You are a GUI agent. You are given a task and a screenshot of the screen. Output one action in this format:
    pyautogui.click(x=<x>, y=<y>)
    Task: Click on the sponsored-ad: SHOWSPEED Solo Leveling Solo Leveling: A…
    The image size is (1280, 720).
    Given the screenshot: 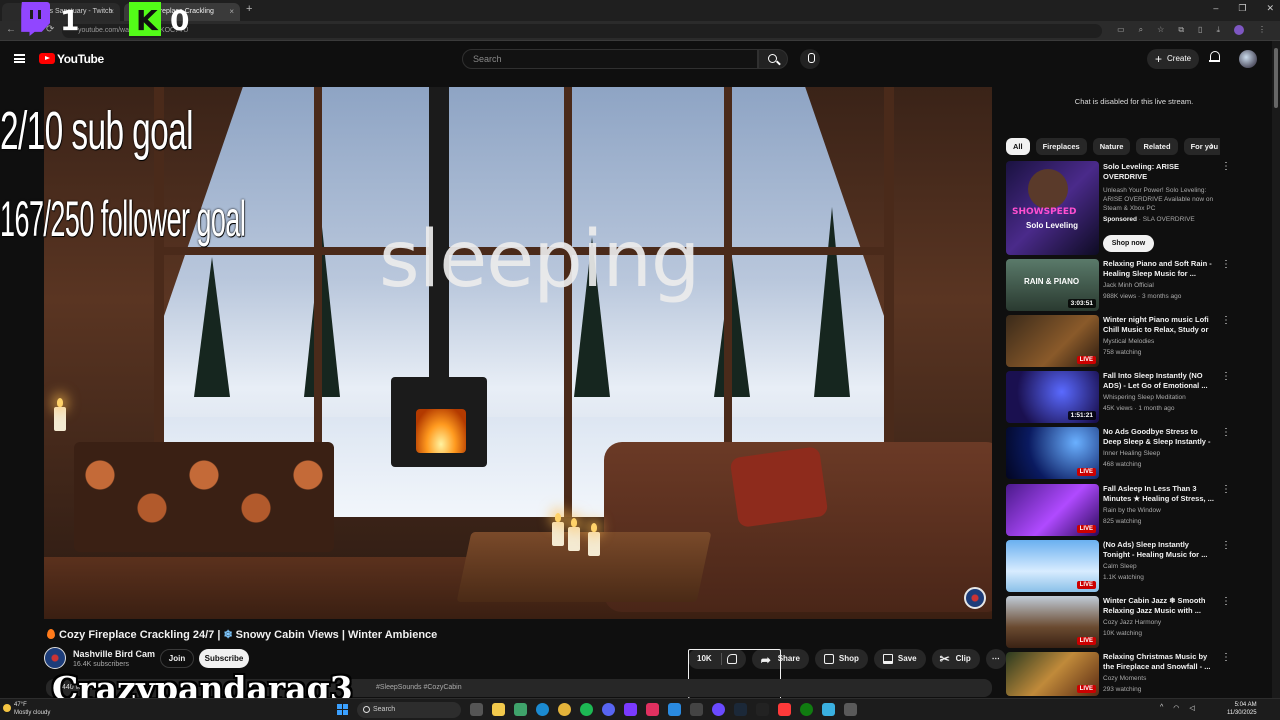 What is the action you would take?
    pyautogui.click(x=1118, y=208)
    